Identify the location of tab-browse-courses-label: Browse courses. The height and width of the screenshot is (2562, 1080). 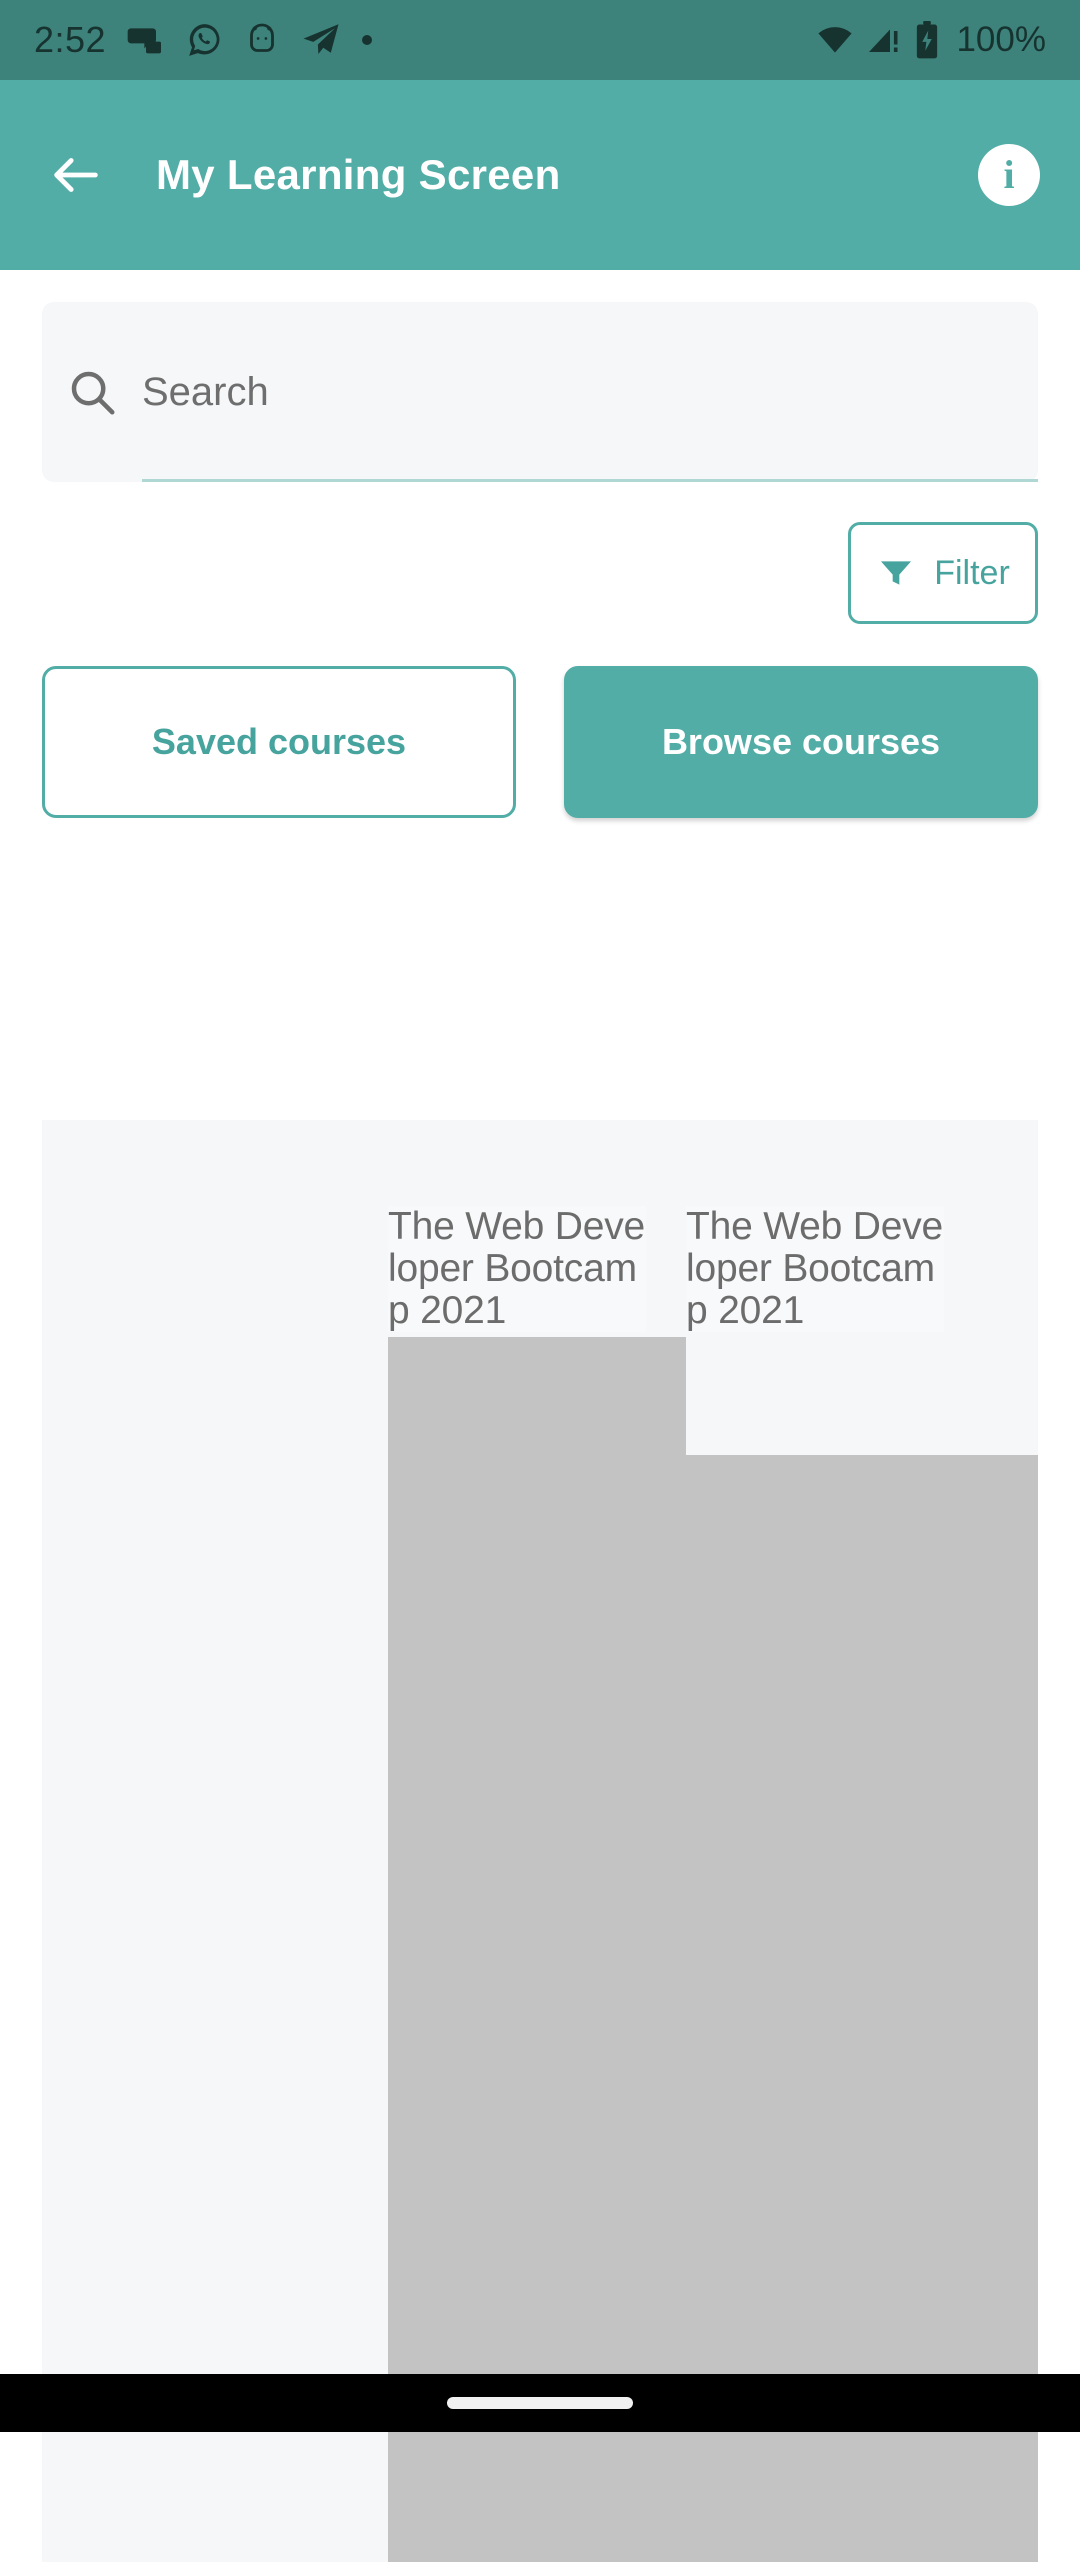
(801, 741).